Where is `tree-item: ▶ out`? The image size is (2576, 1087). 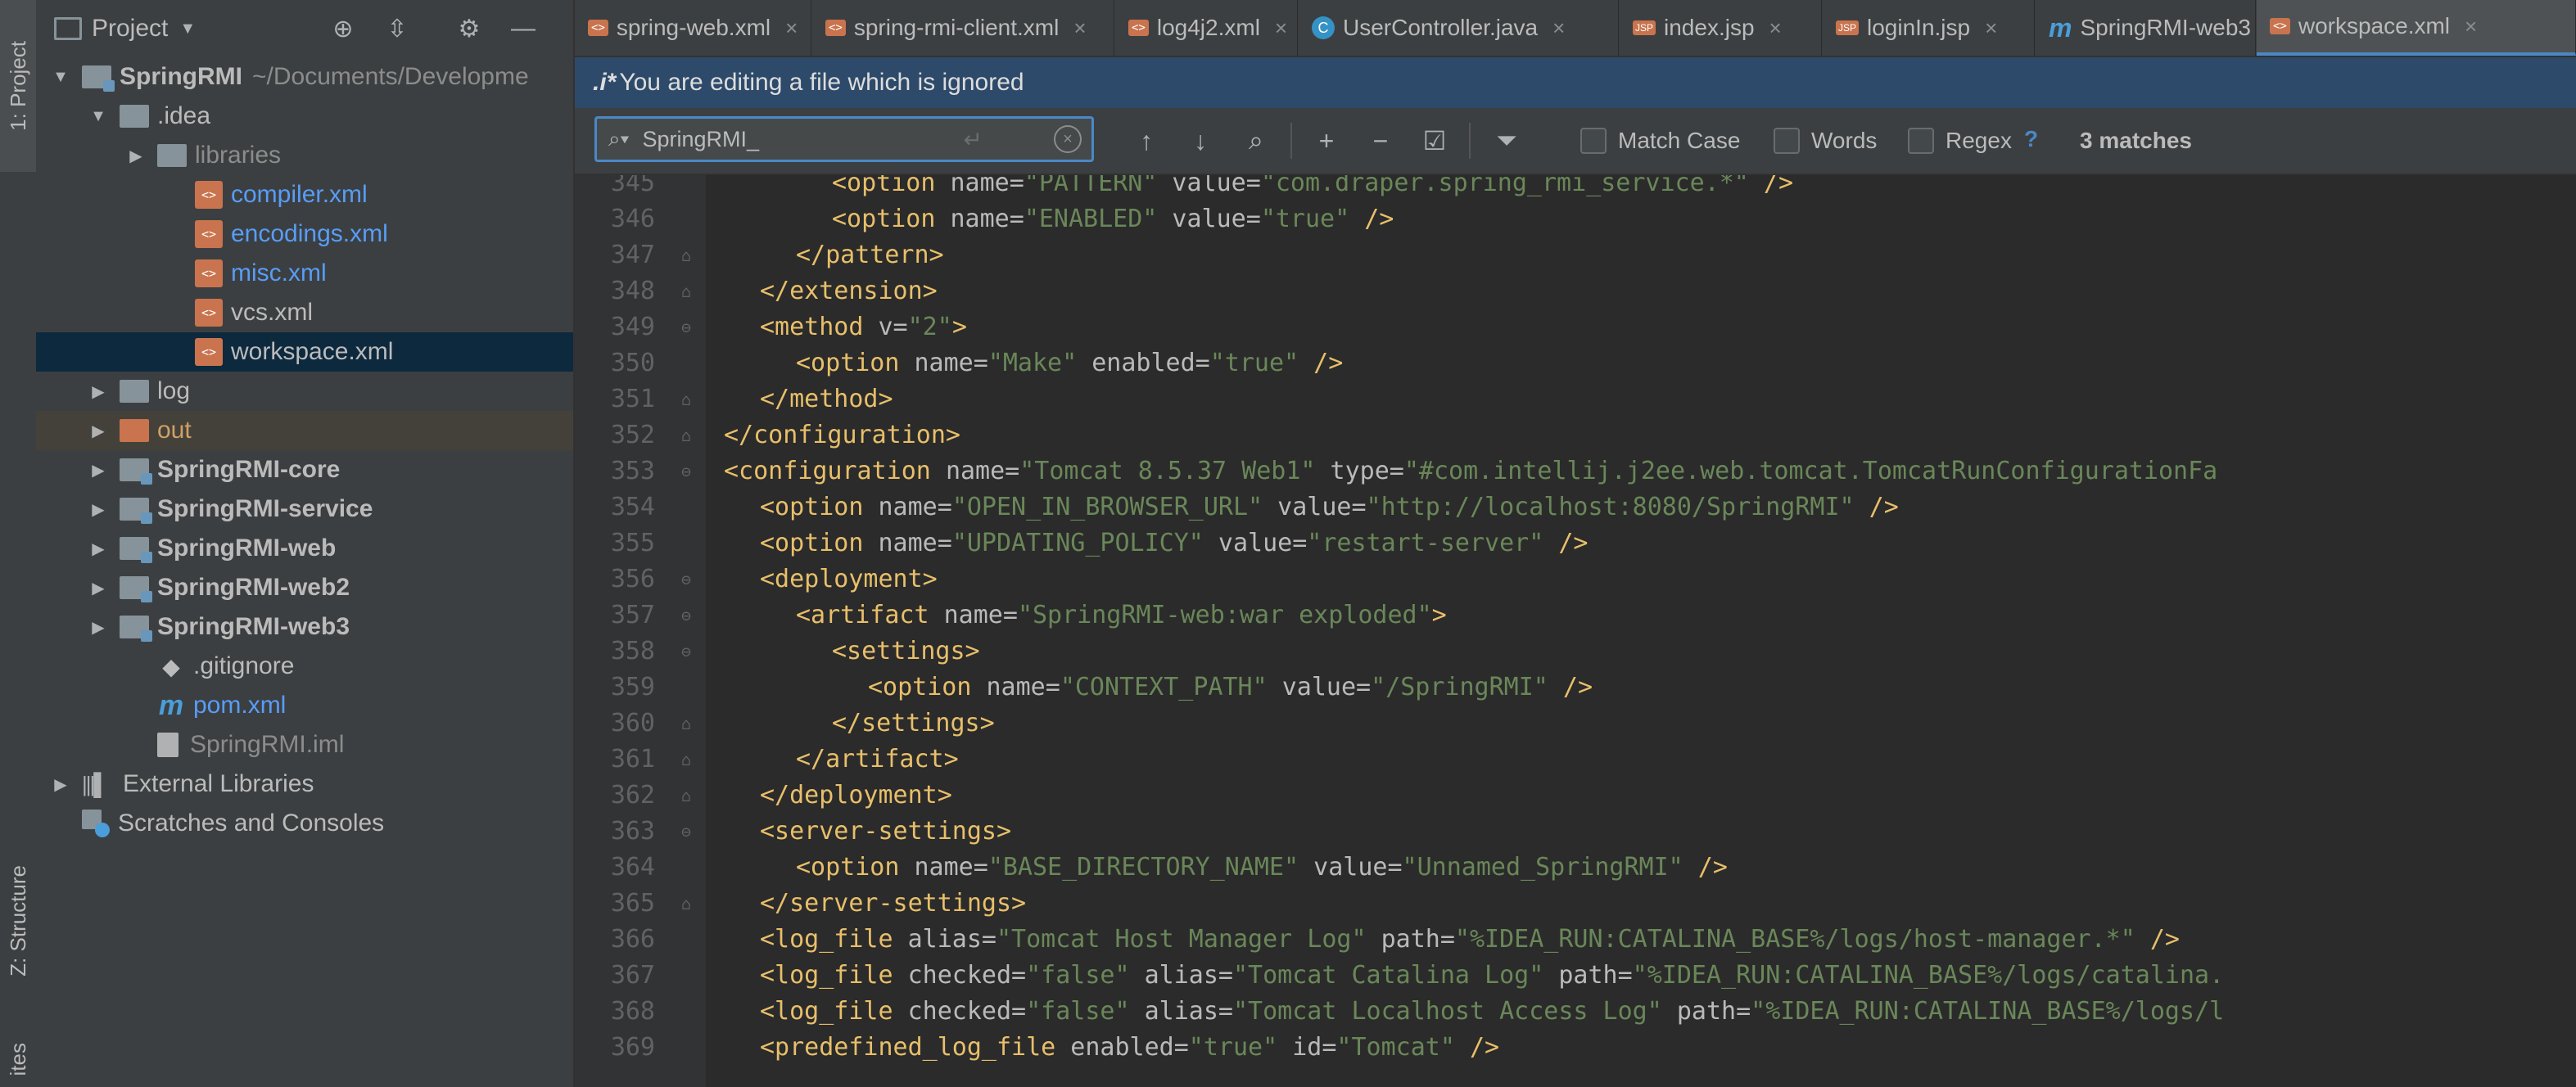 tree-item: ▶ out is located at coordinates (304, 430).